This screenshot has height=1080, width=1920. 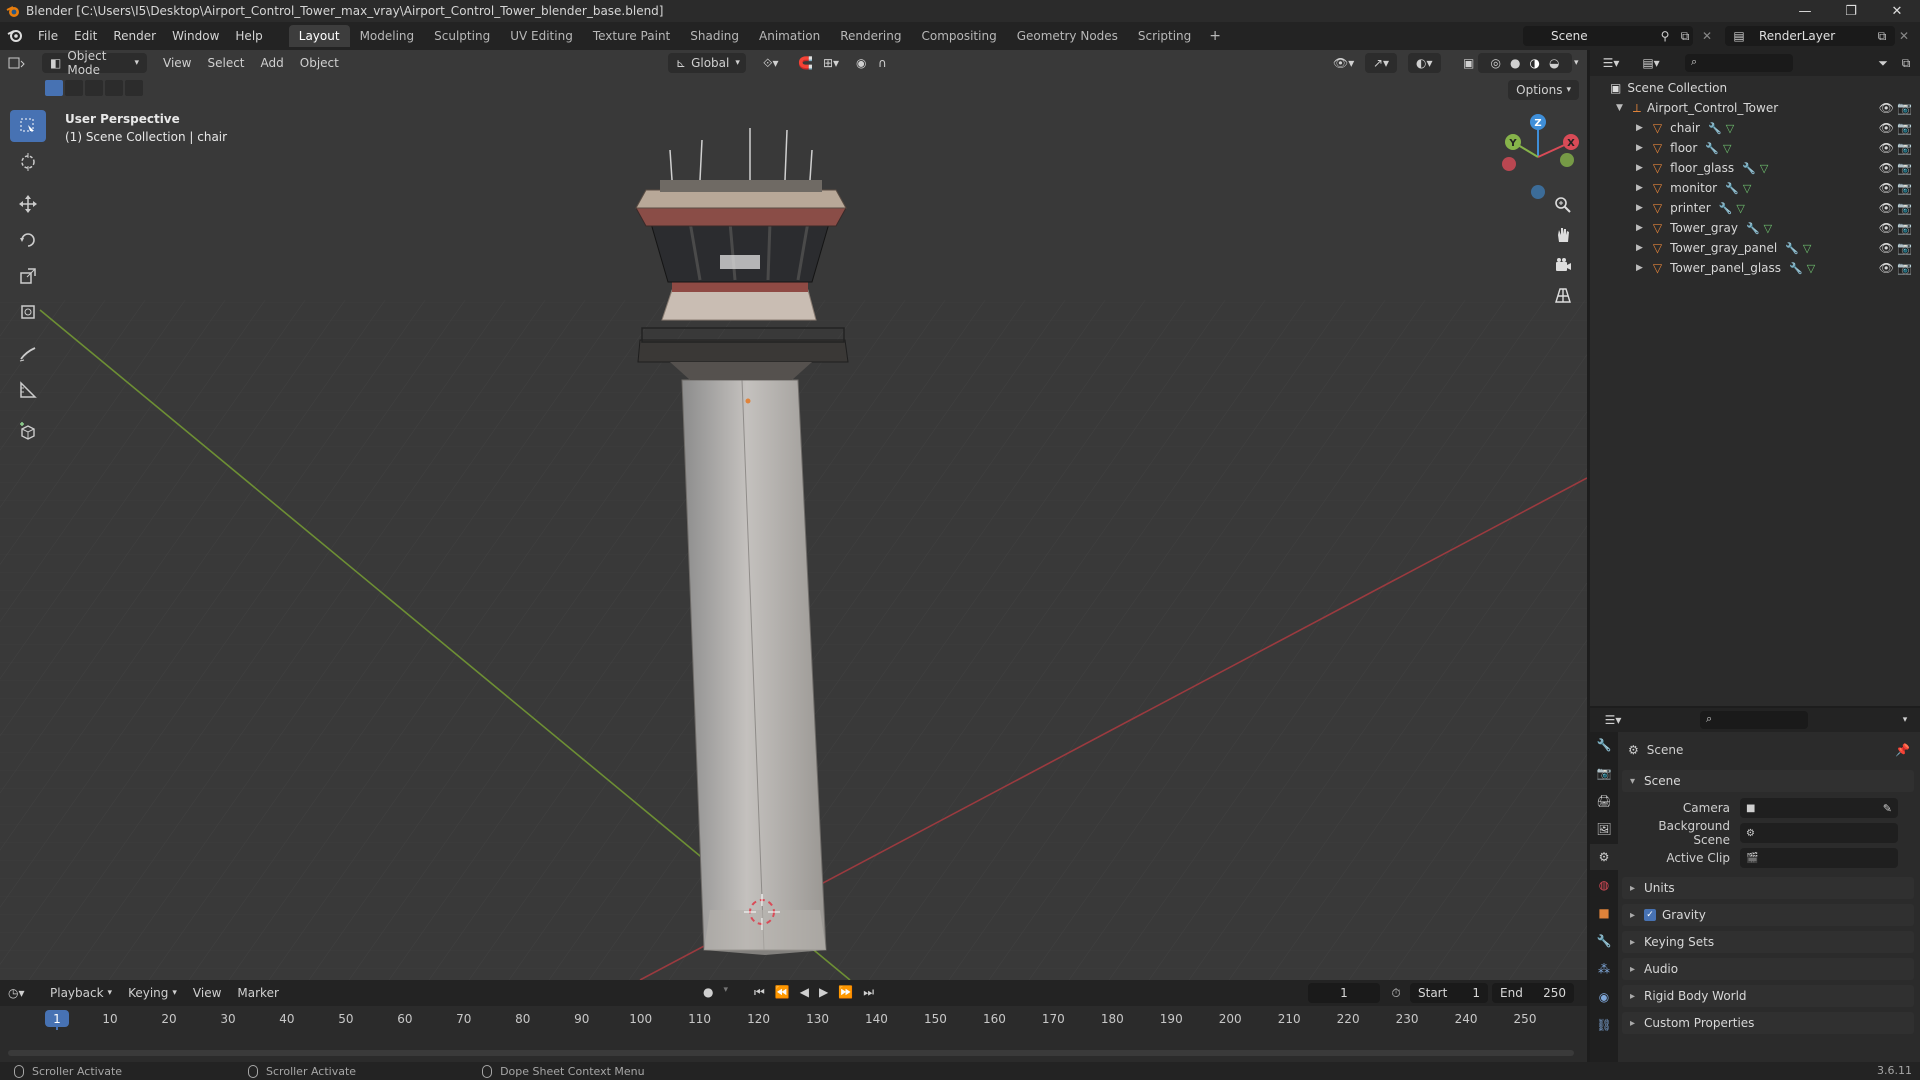 What do you see at coordinates (81, 993) in the screenshot?
I see `timeline-menu-playback: Playback ▾` at bounding box center [81, 993].